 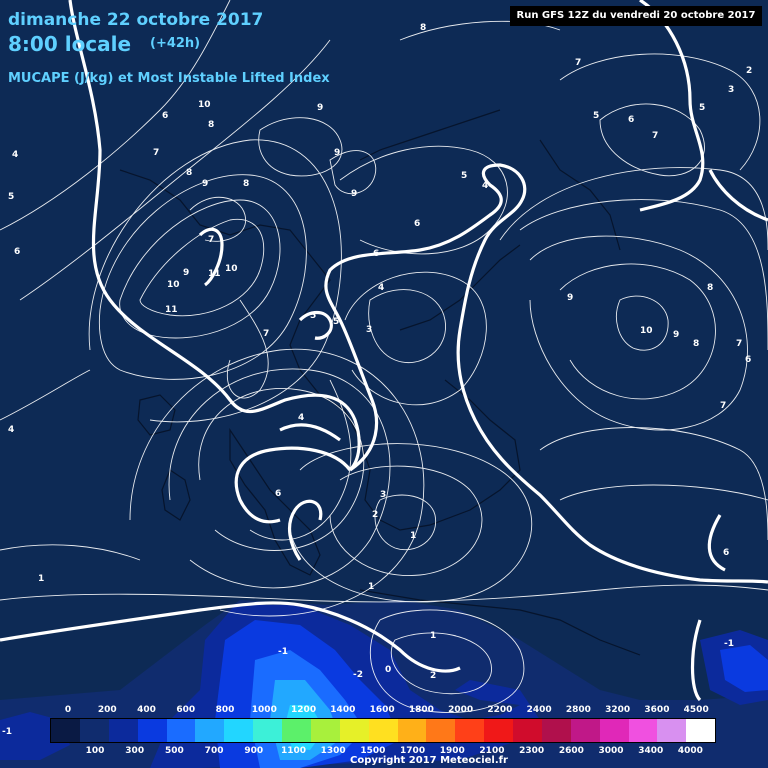 What do you see at coordinates (304, 710) in the screenshot?
I see `legend-tick-top: 1200` at bounding box center [304, 710].